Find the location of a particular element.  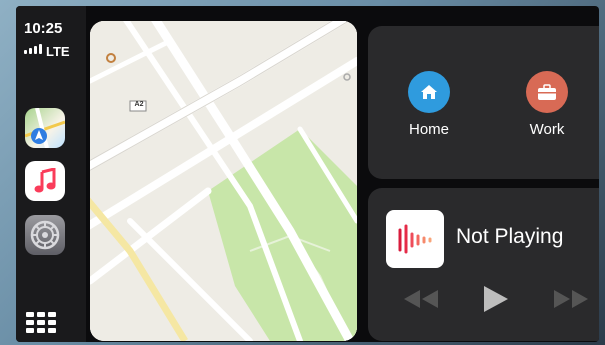

maps-app-icon is located at coordinates (45, 128).